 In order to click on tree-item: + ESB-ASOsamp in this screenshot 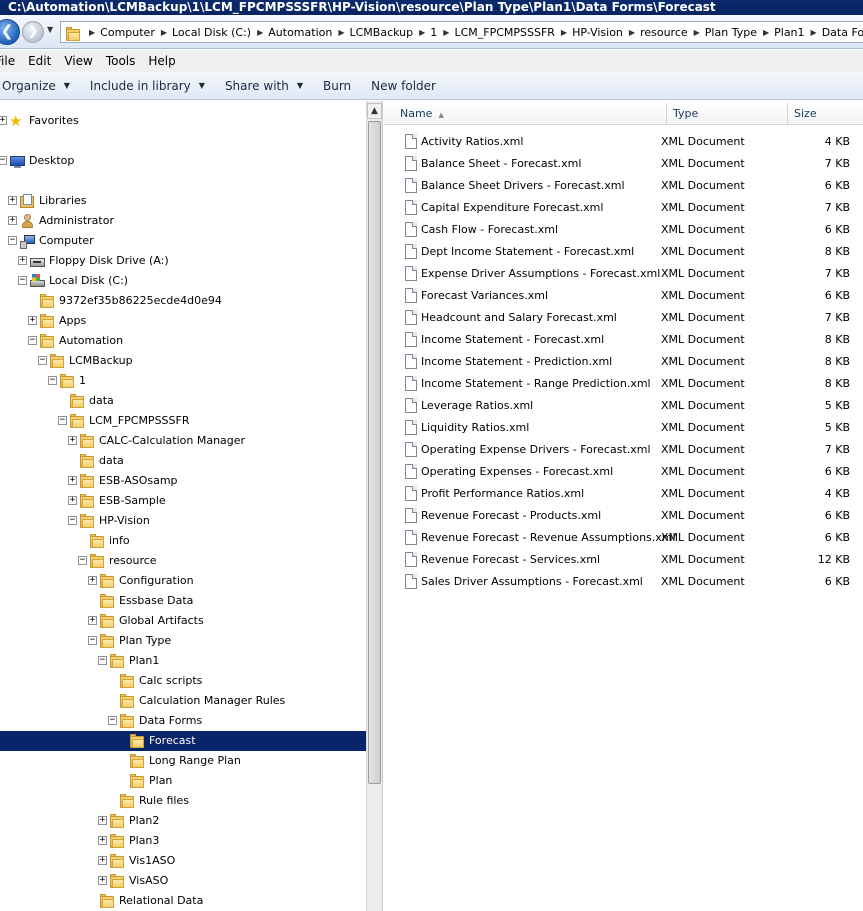, I will do `click(183, 481)`.